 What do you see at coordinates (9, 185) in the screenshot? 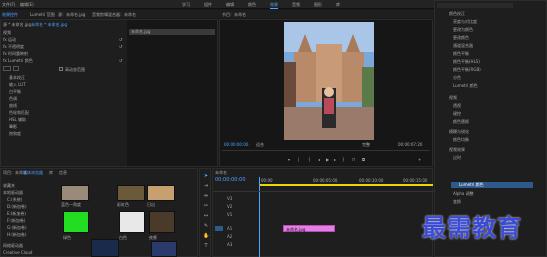
I see `tree-item: 收藏夹` at bounding box center [9, 185].